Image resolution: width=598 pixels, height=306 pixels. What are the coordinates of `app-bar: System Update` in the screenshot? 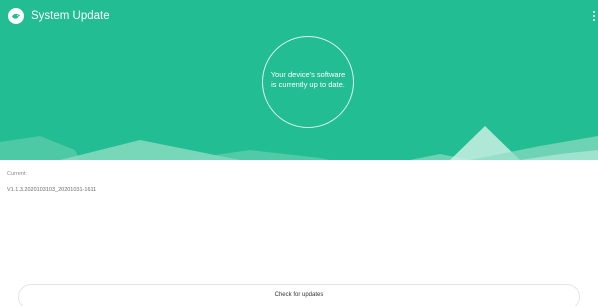 It's located at (299, 17).